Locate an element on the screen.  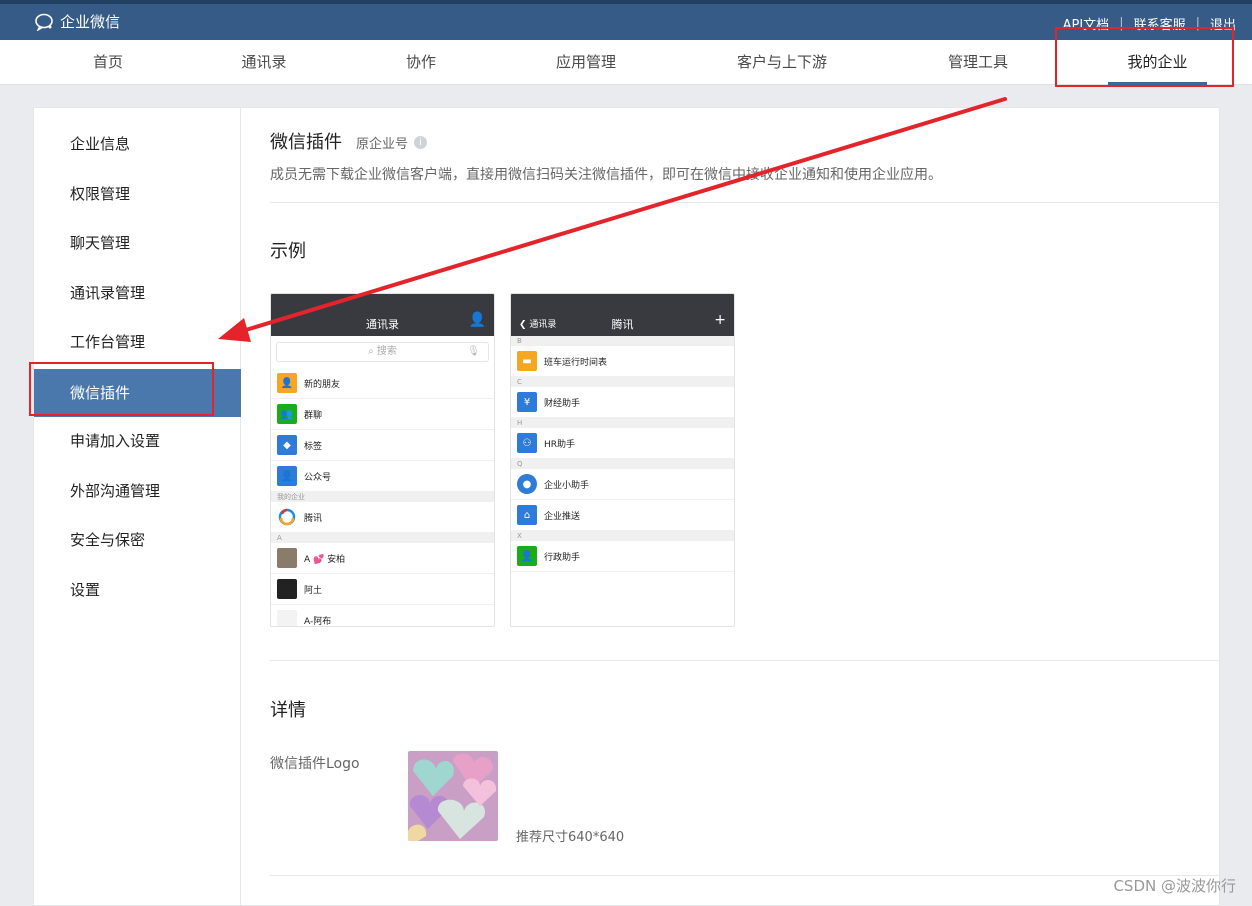
group-chat-icon: 👥 is located at coordinates (287, 414).